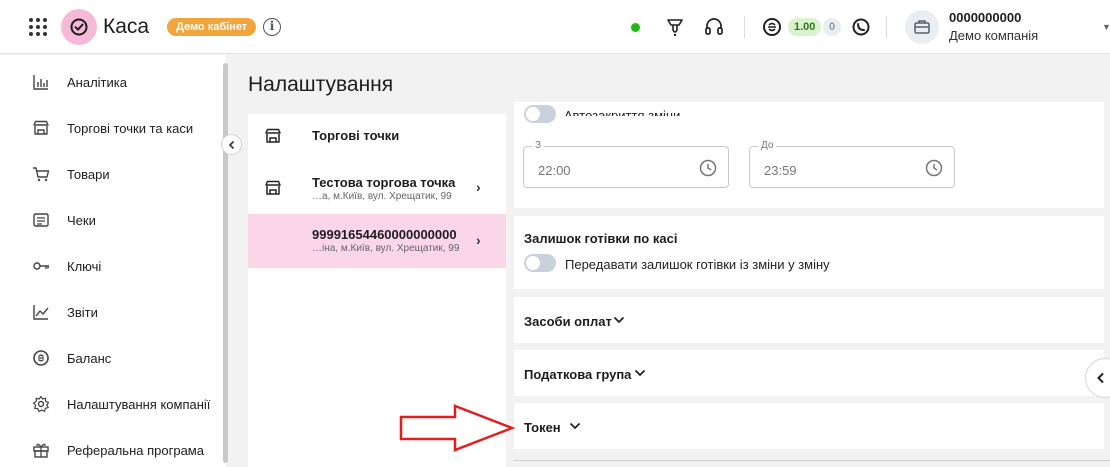 The width and height of the screenshot is (1110, 467). I want to click on trade-points-title: Торгові точки, so click(356, 135).